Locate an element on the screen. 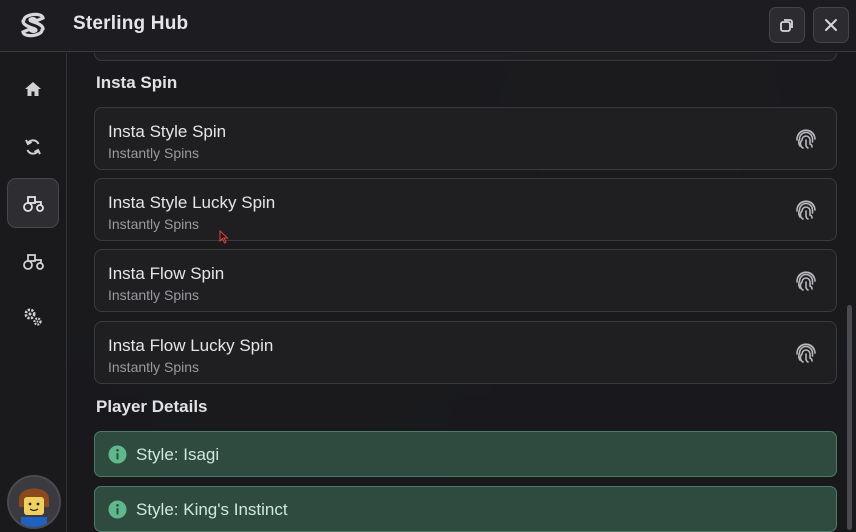 Image resolution: width=856 pixels, height=532 pixels. home-icon is located at coordinates (33, 89).